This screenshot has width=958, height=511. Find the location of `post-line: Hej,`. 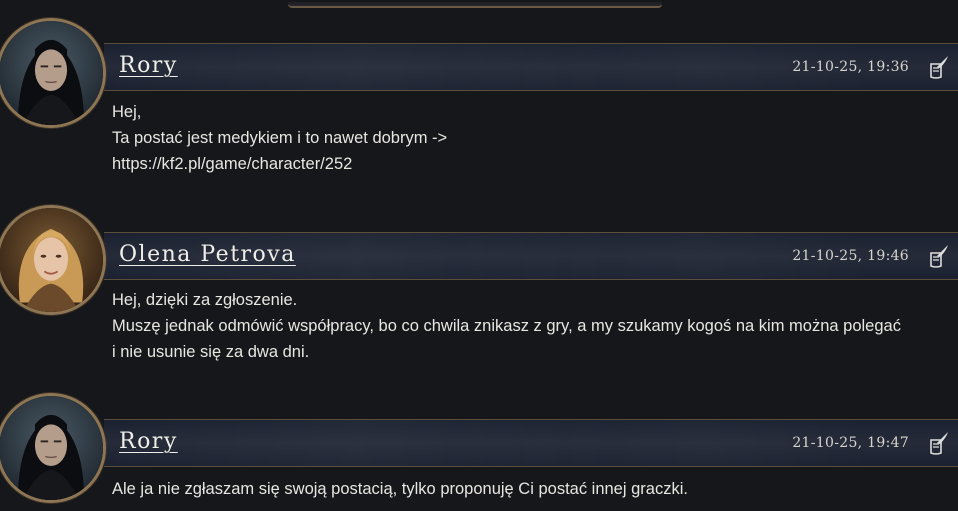

post-line: Hej, is located at coordinates (127, 112).